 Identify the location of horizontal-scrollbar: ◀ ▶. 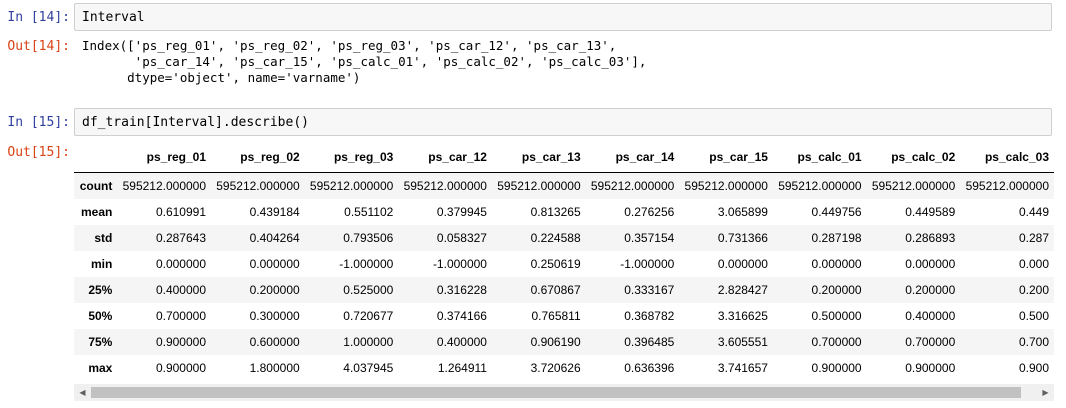
(564, 392).